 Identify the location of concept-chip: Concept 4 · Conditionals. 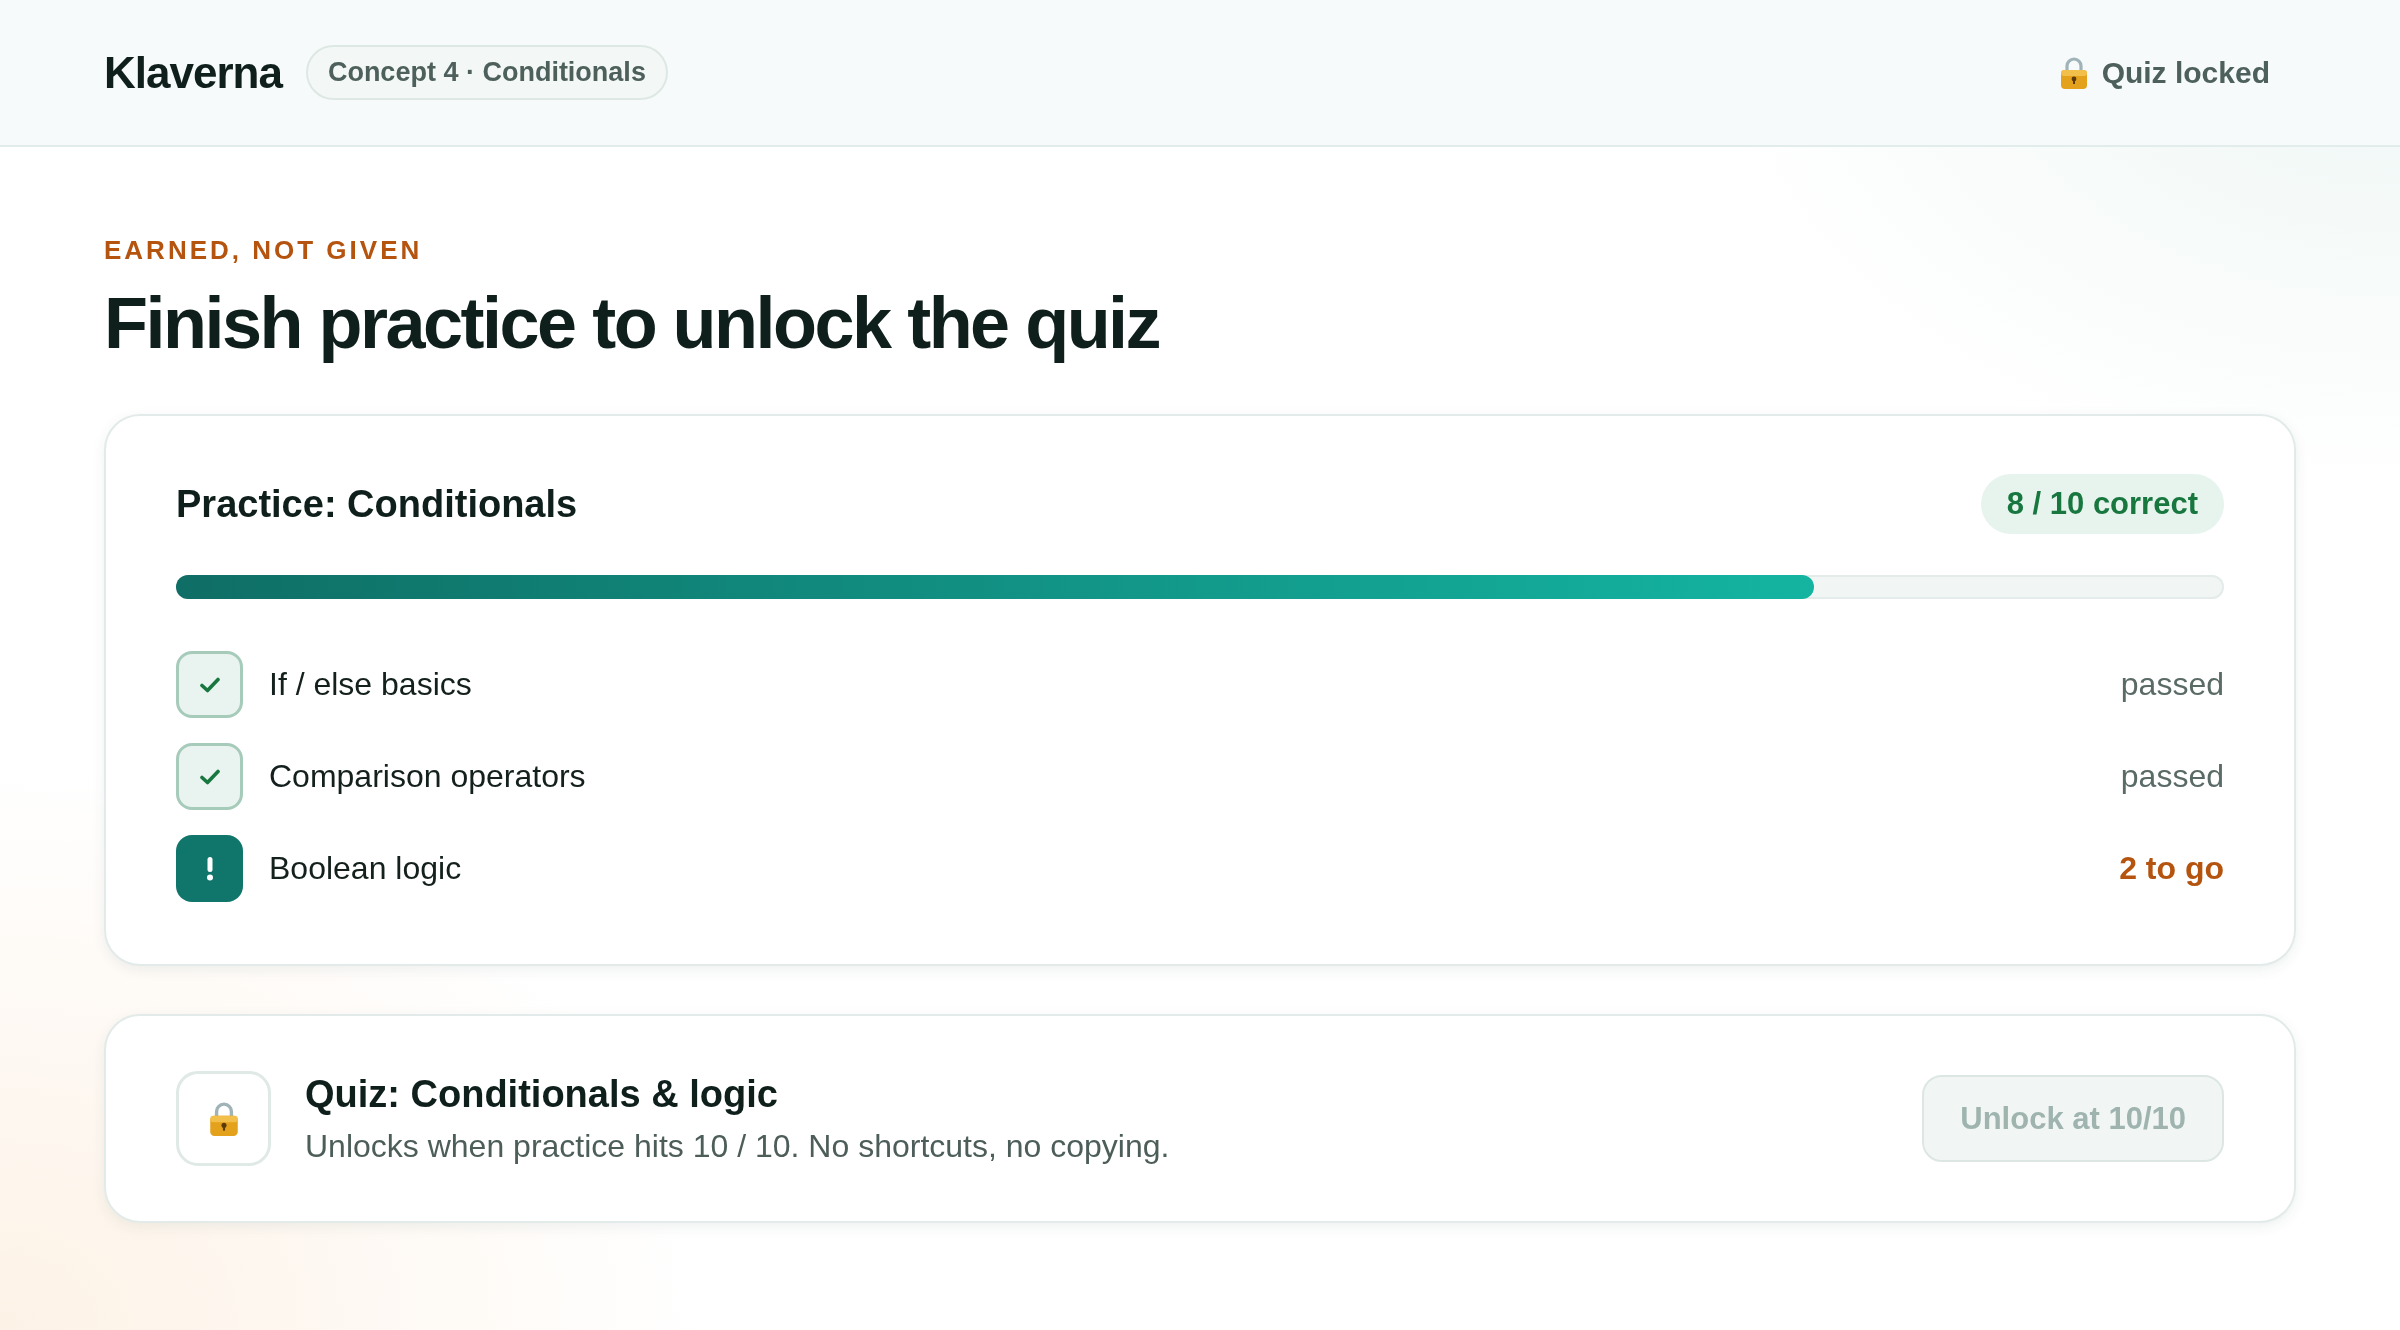
(486, 72).